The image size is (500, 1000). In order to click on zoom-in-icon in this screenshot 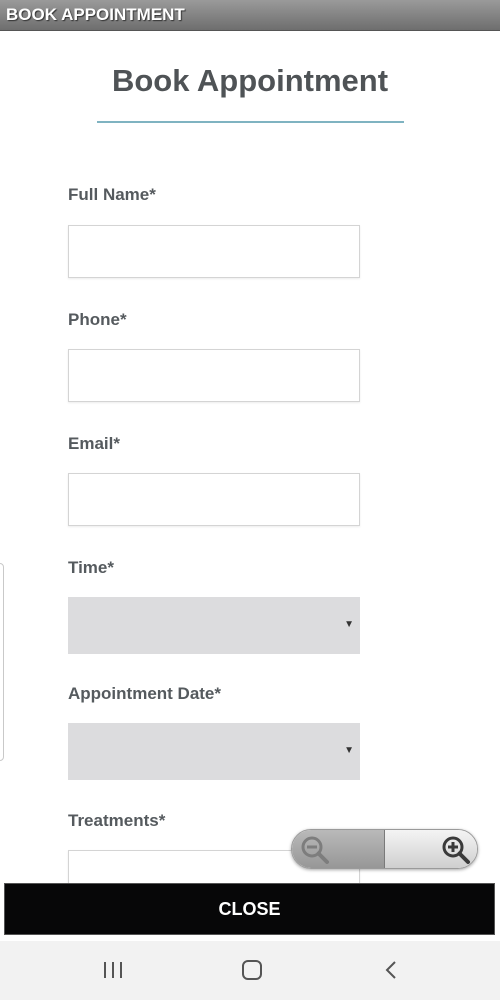, I will do `click(456, 850)`.